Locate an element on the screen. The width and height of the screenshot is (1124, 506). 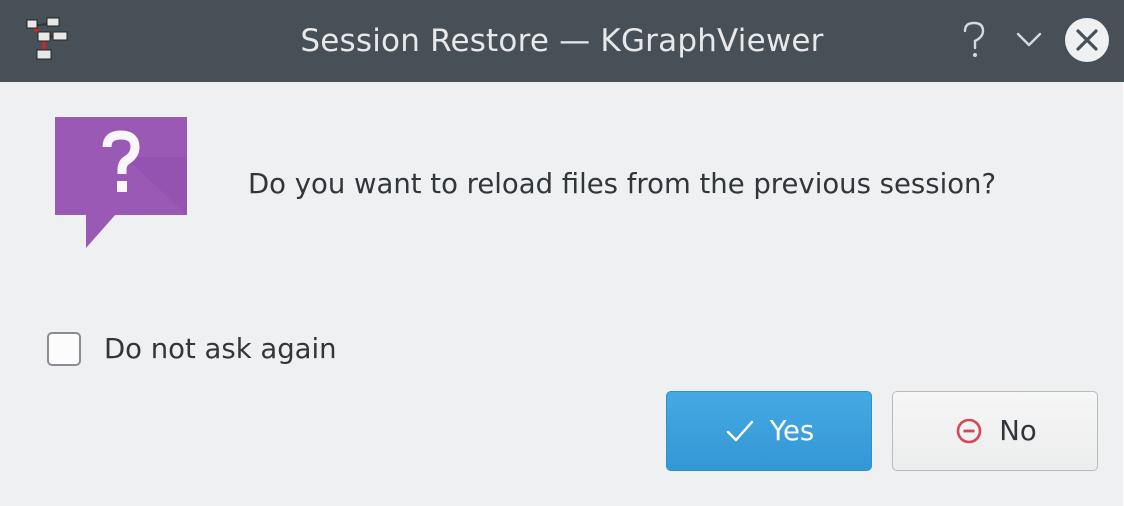
do-not-ask-again-row: Do not ask again is located at coordinates (192, 349).